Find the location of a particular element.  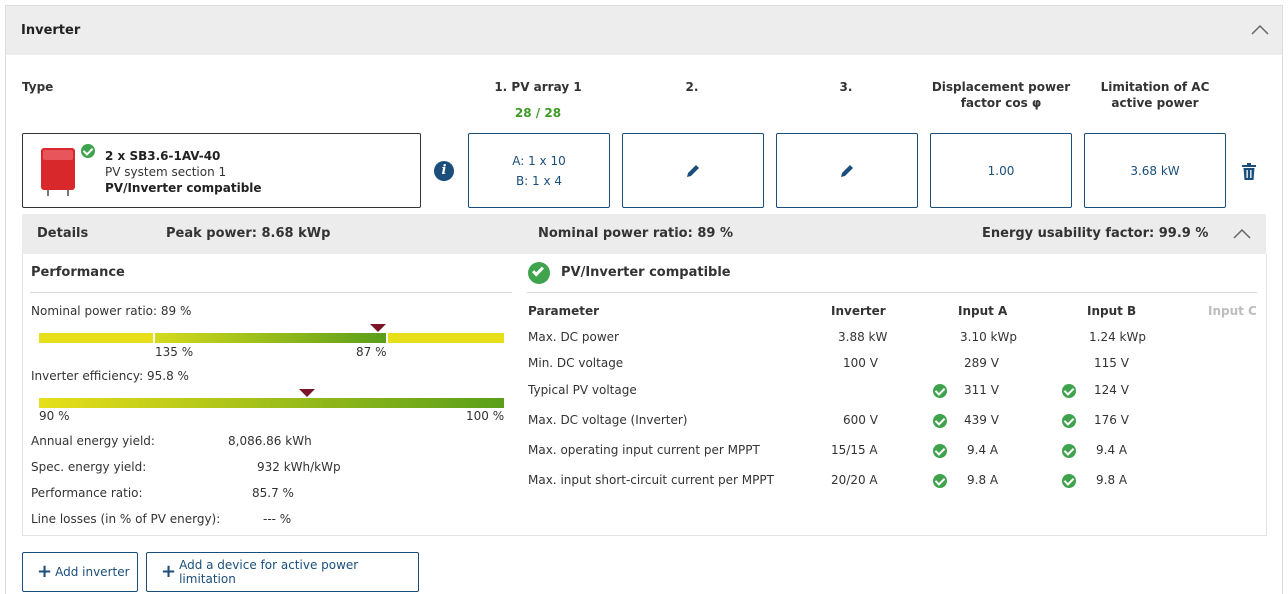

energy-usability-factor: Energy usability factor: 99.9 % is located at coordinates (1095, 233).